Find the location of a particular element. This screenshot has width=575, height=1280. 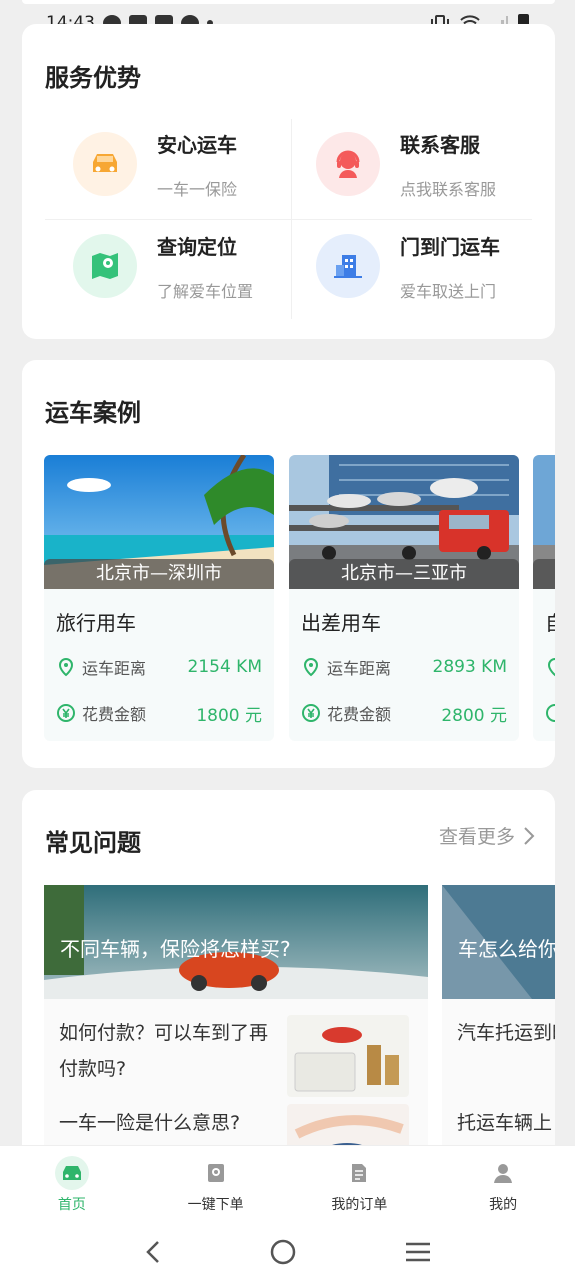

menu-icon is located at coordinates (418, 1252).